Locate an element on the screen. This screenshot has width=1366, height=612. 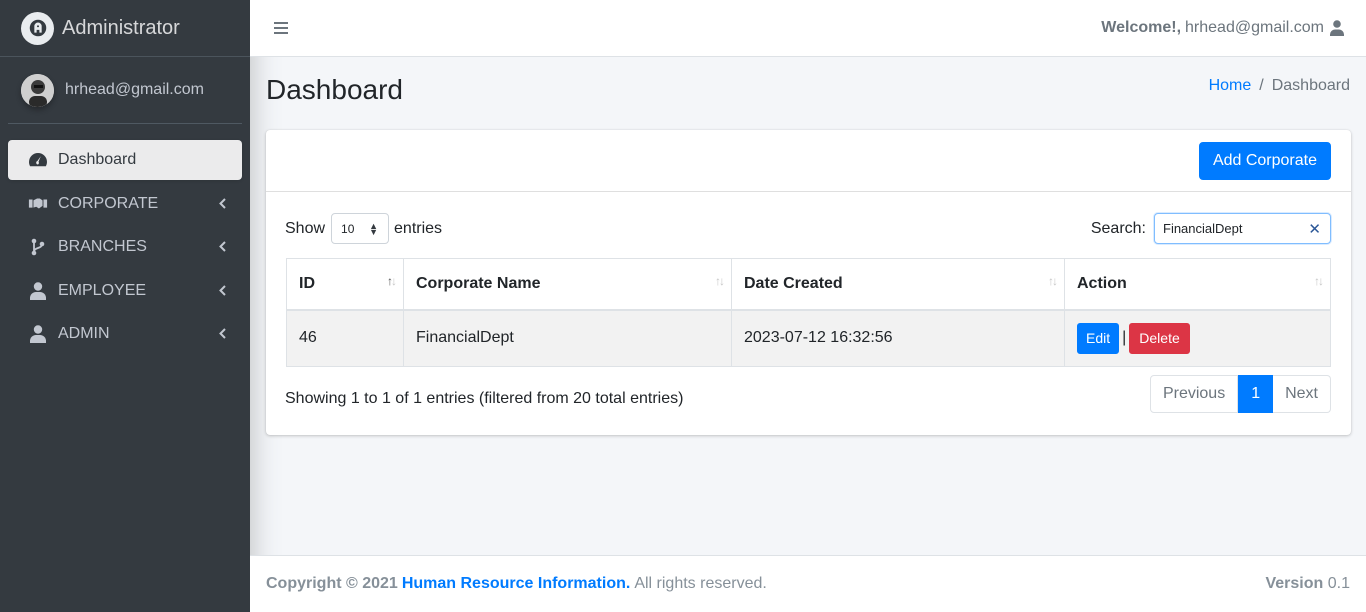
welcome-user: Welcome!, hrhead@gmail.com is located at coordinates (1222, 28).